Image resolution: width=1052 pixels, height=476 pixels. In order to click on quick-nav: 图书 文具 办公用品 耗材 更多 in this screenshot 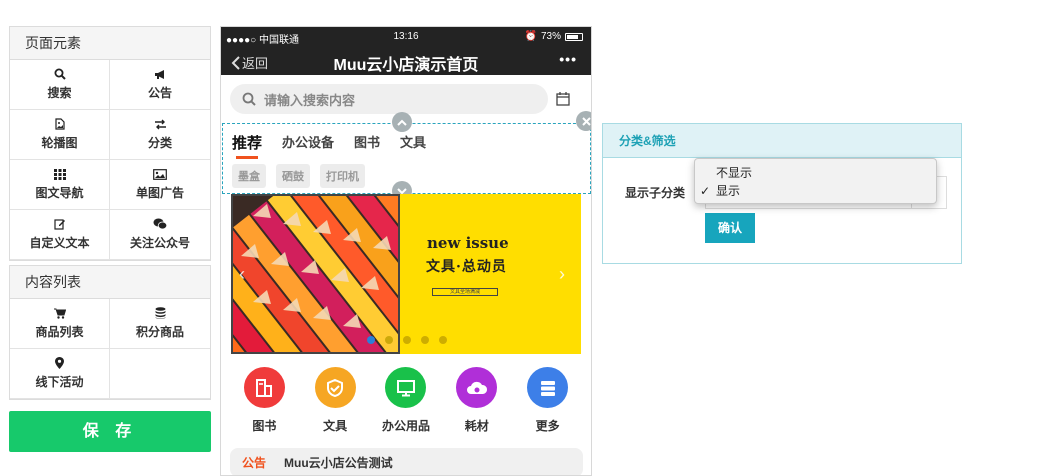, I will do `click(406, 400)`.